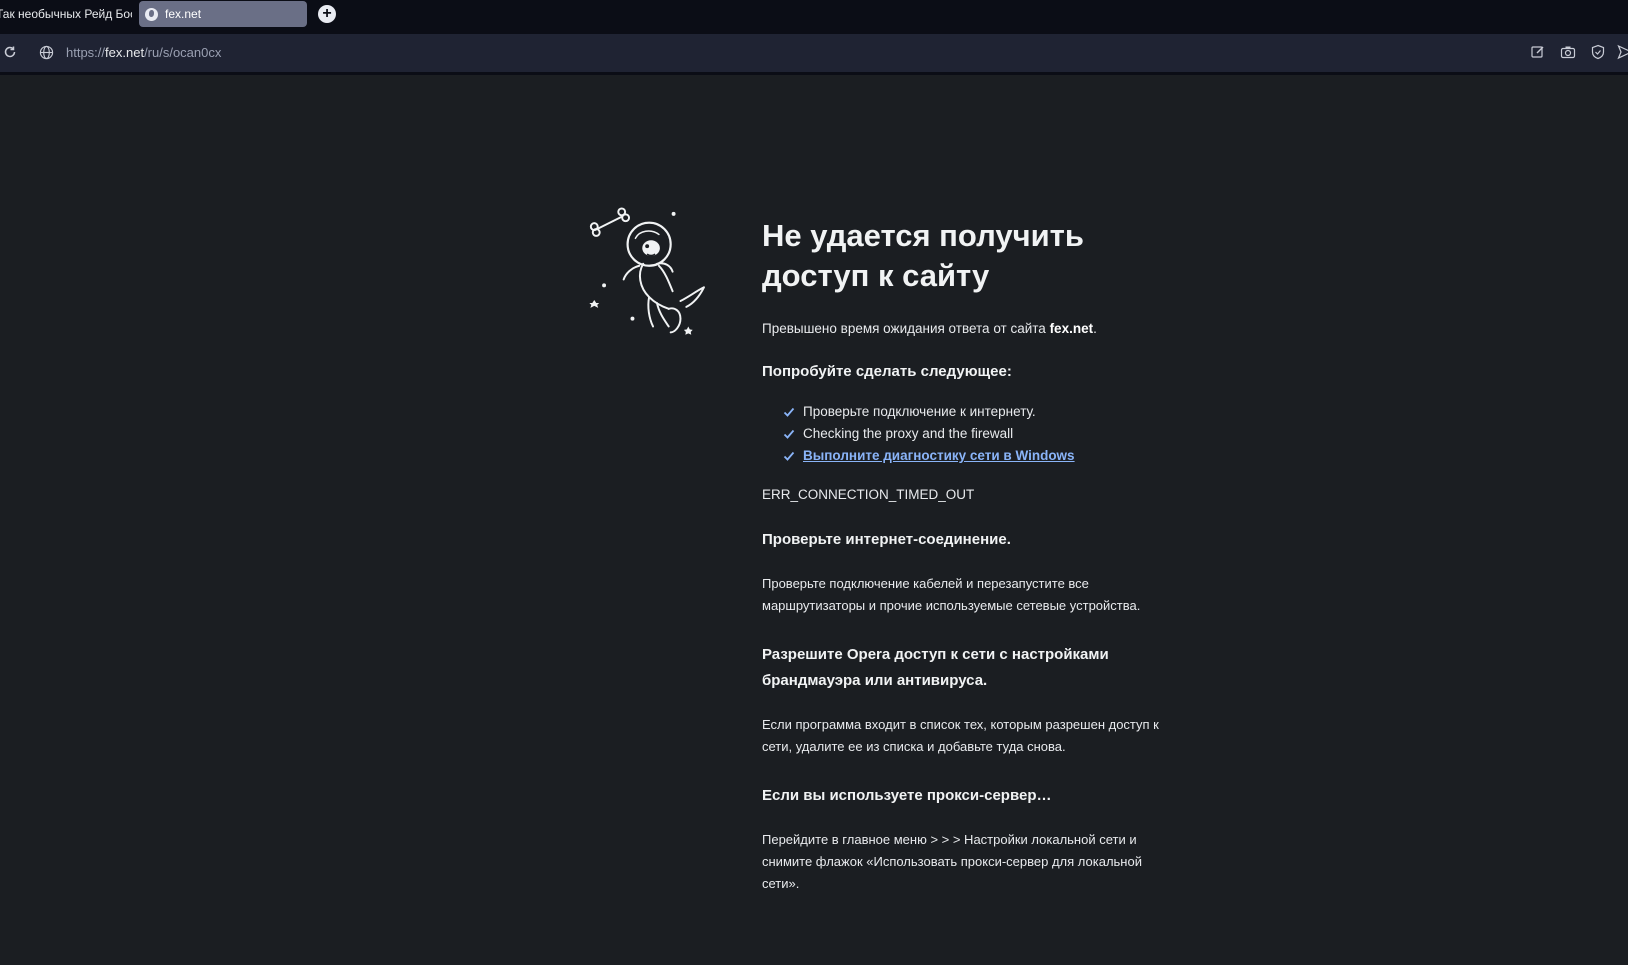  I want to click on url-field: https://fex.net/ru/s/ocan0cx, so click(143, 53).